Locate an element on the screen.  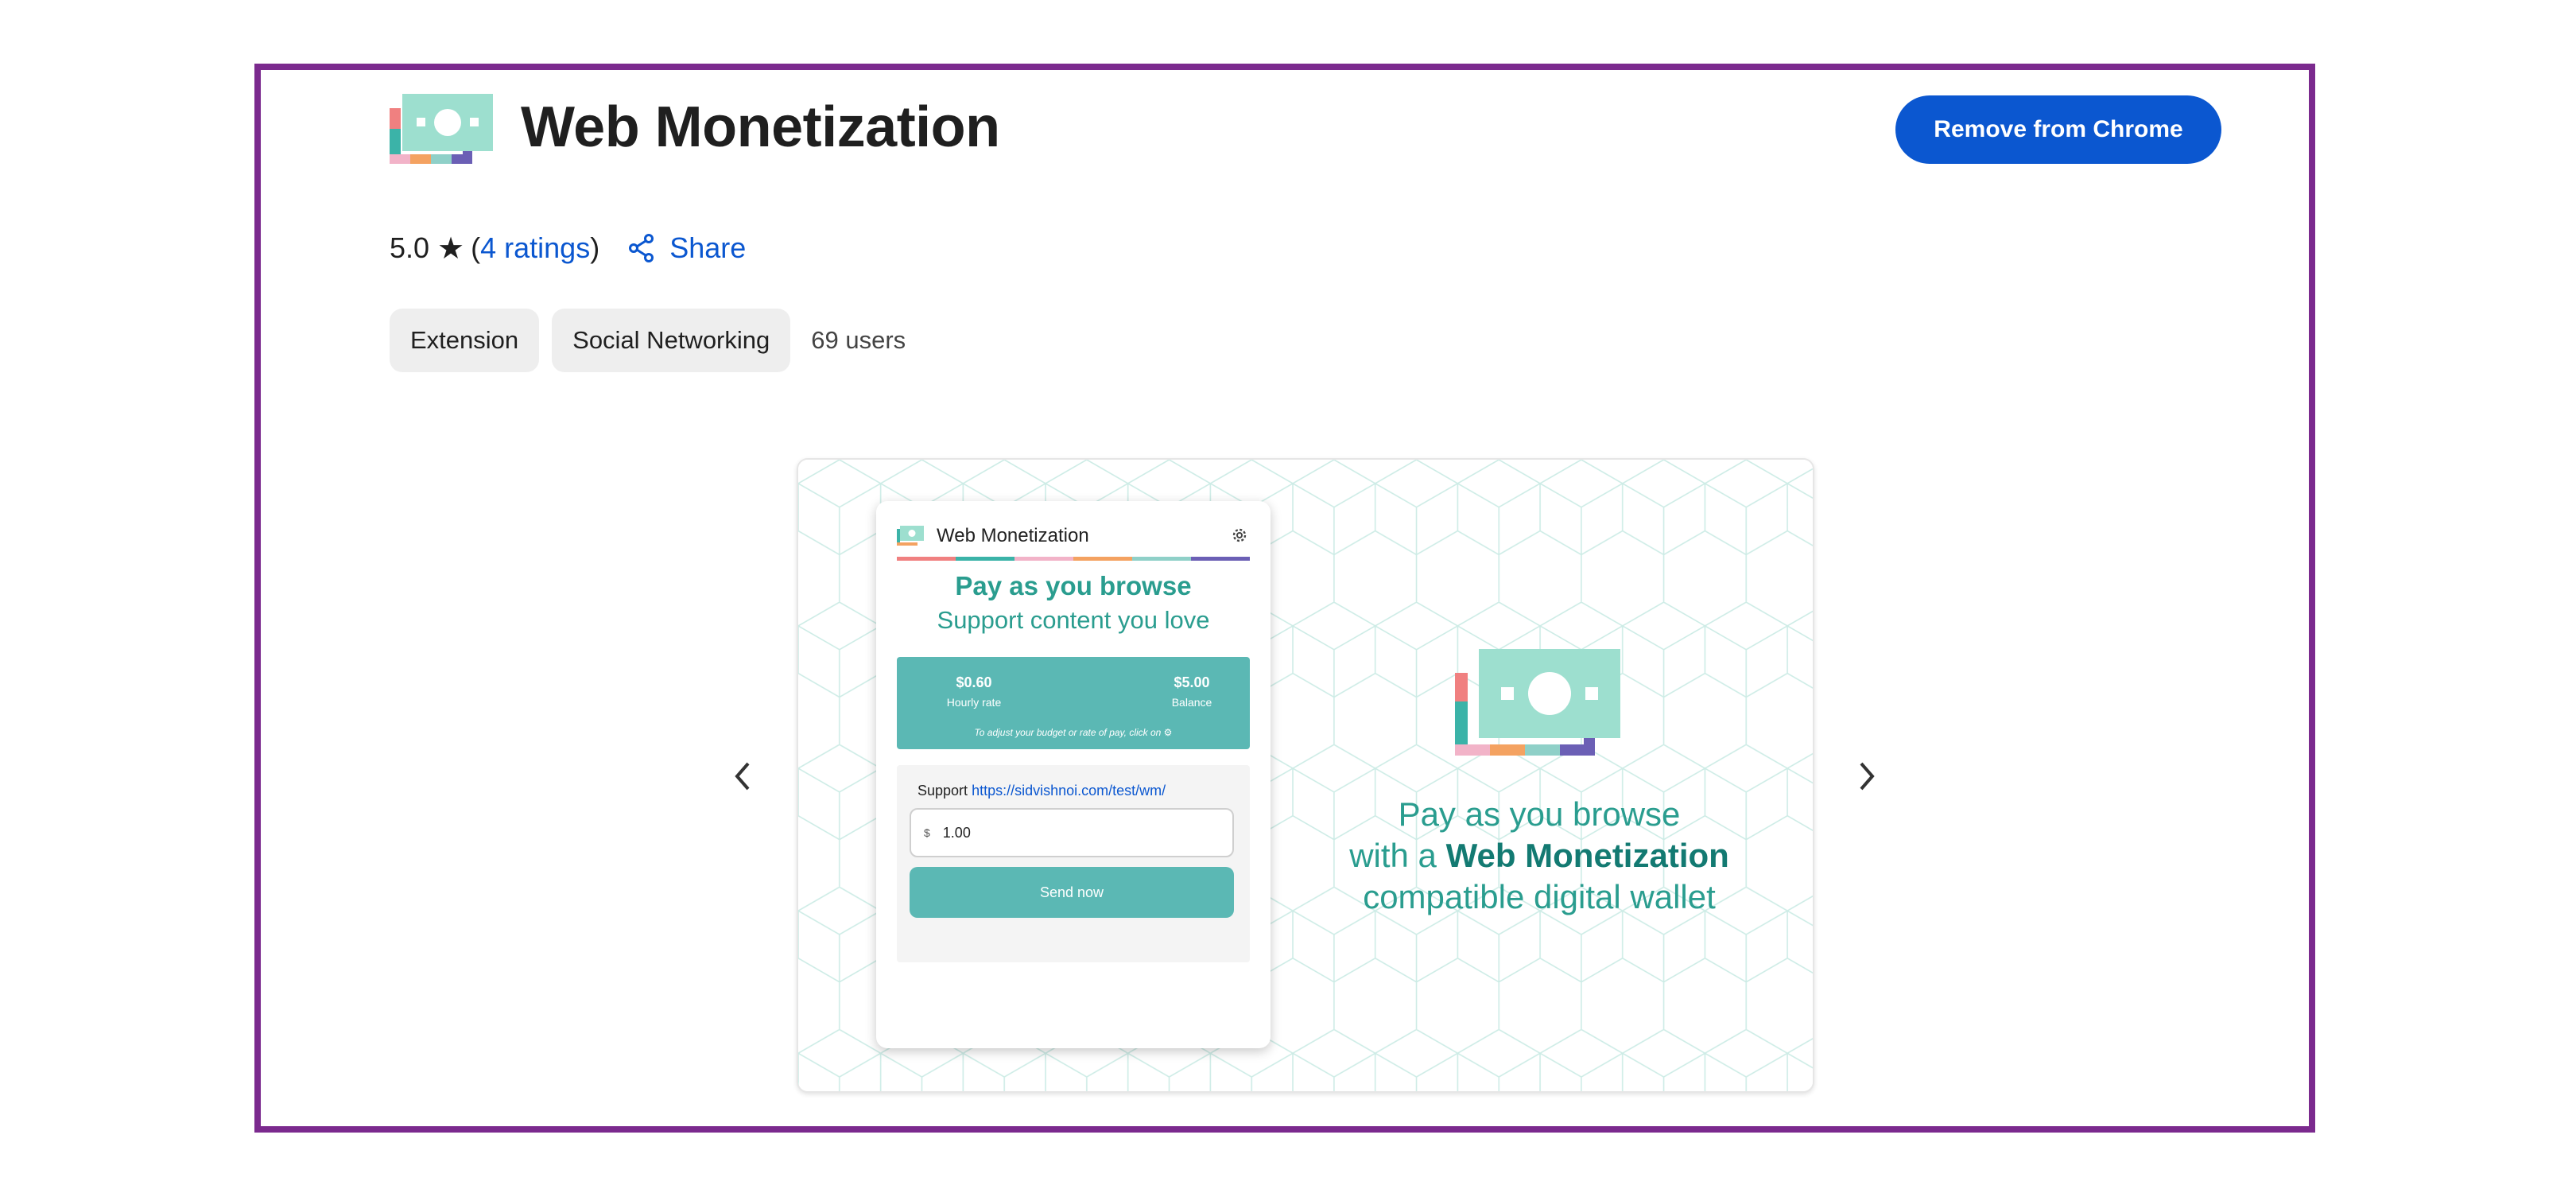
rating-row: 5.0 ★ ( 4 ratings ) Share is located at coordinates (568, 248).